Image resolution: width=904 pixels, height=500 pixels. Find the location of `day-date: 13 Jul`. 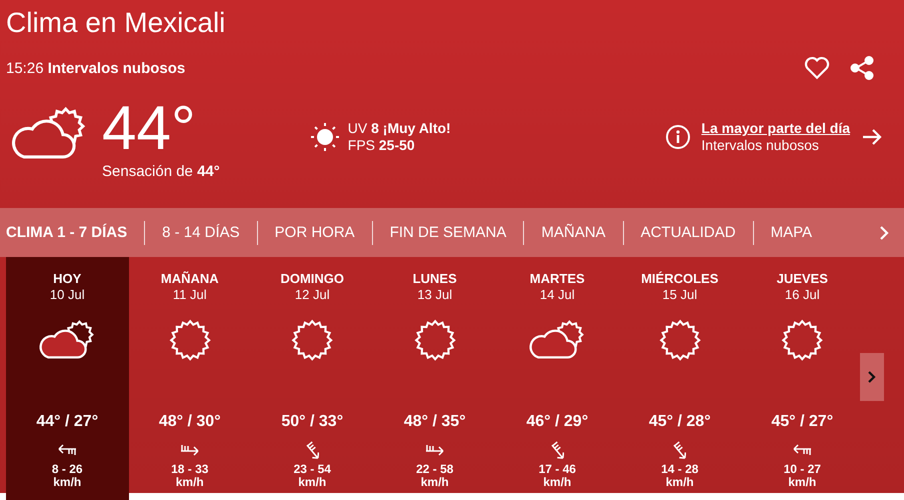

day-date: 13 Jul is located at coordinates (434, 295).